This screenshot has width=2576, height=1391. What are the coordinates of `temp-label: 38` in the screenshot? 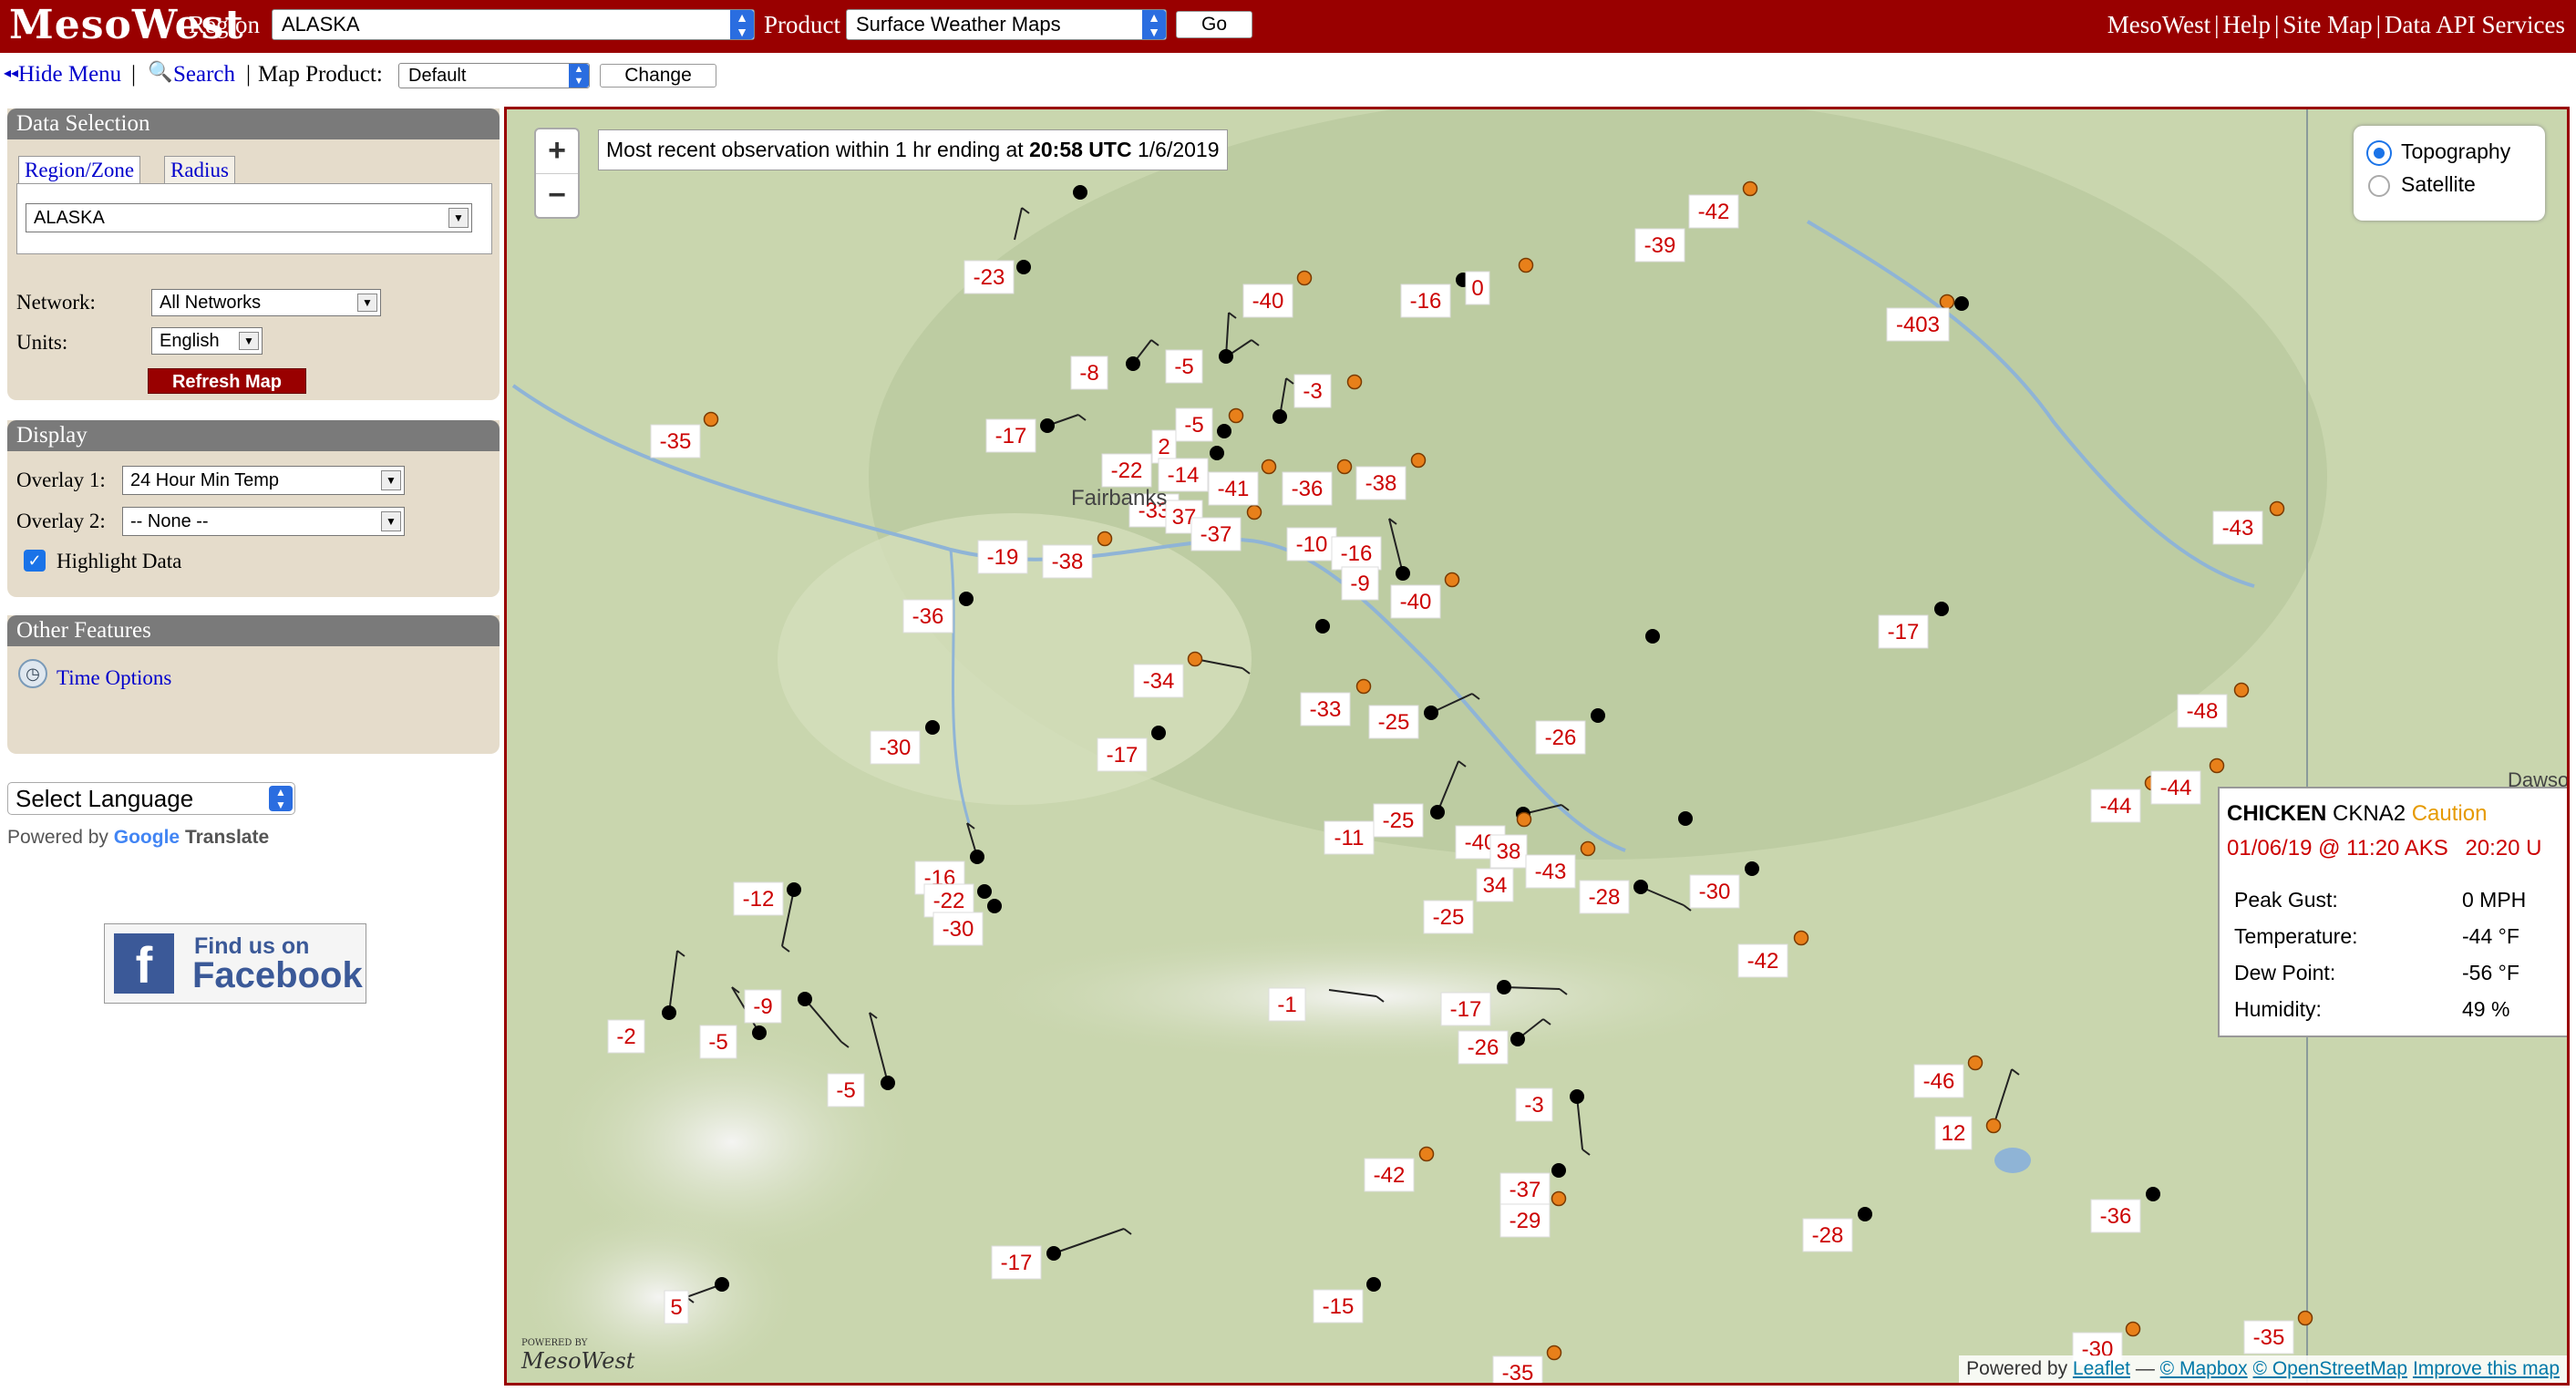 It's located at (1509, 852).